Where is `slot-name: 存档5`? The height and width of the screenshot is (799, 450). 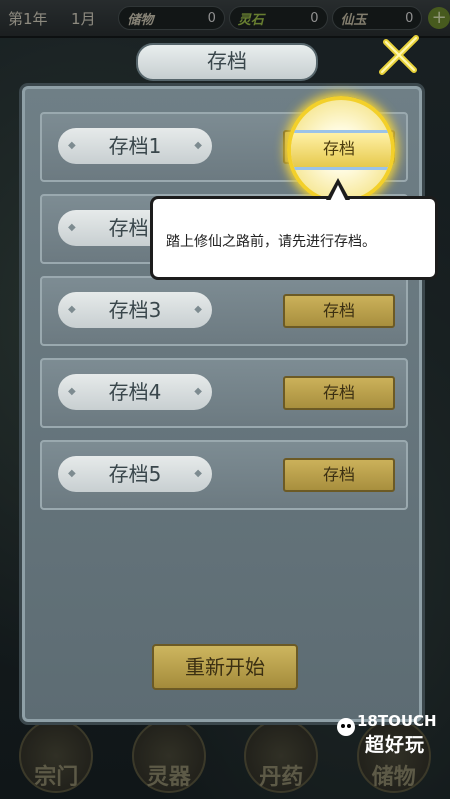 slot-name: 存档5 is located at coordinates (135, 474).